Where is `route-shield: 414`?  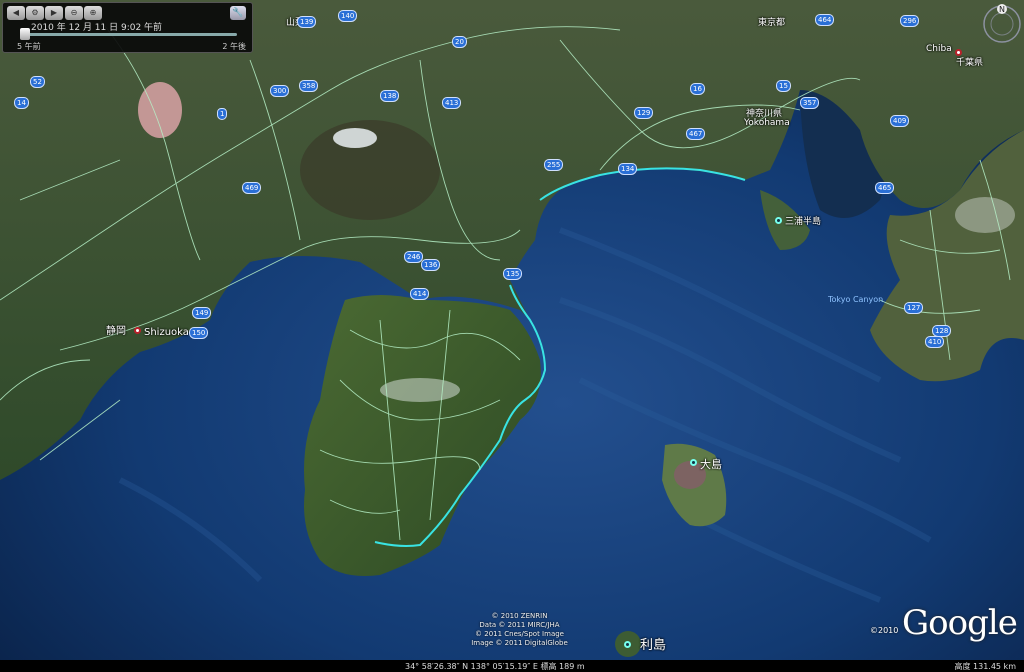
route-shield: 414 is located at coordinates (420, 294).